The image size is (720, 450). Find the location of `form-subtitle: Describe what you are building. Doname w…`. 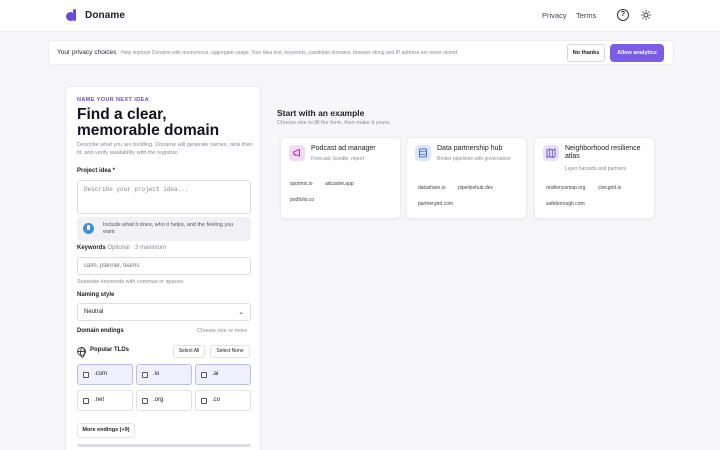

form-subtitle: Describe what you are building. Doname w… is located at coordinates (165, 149).